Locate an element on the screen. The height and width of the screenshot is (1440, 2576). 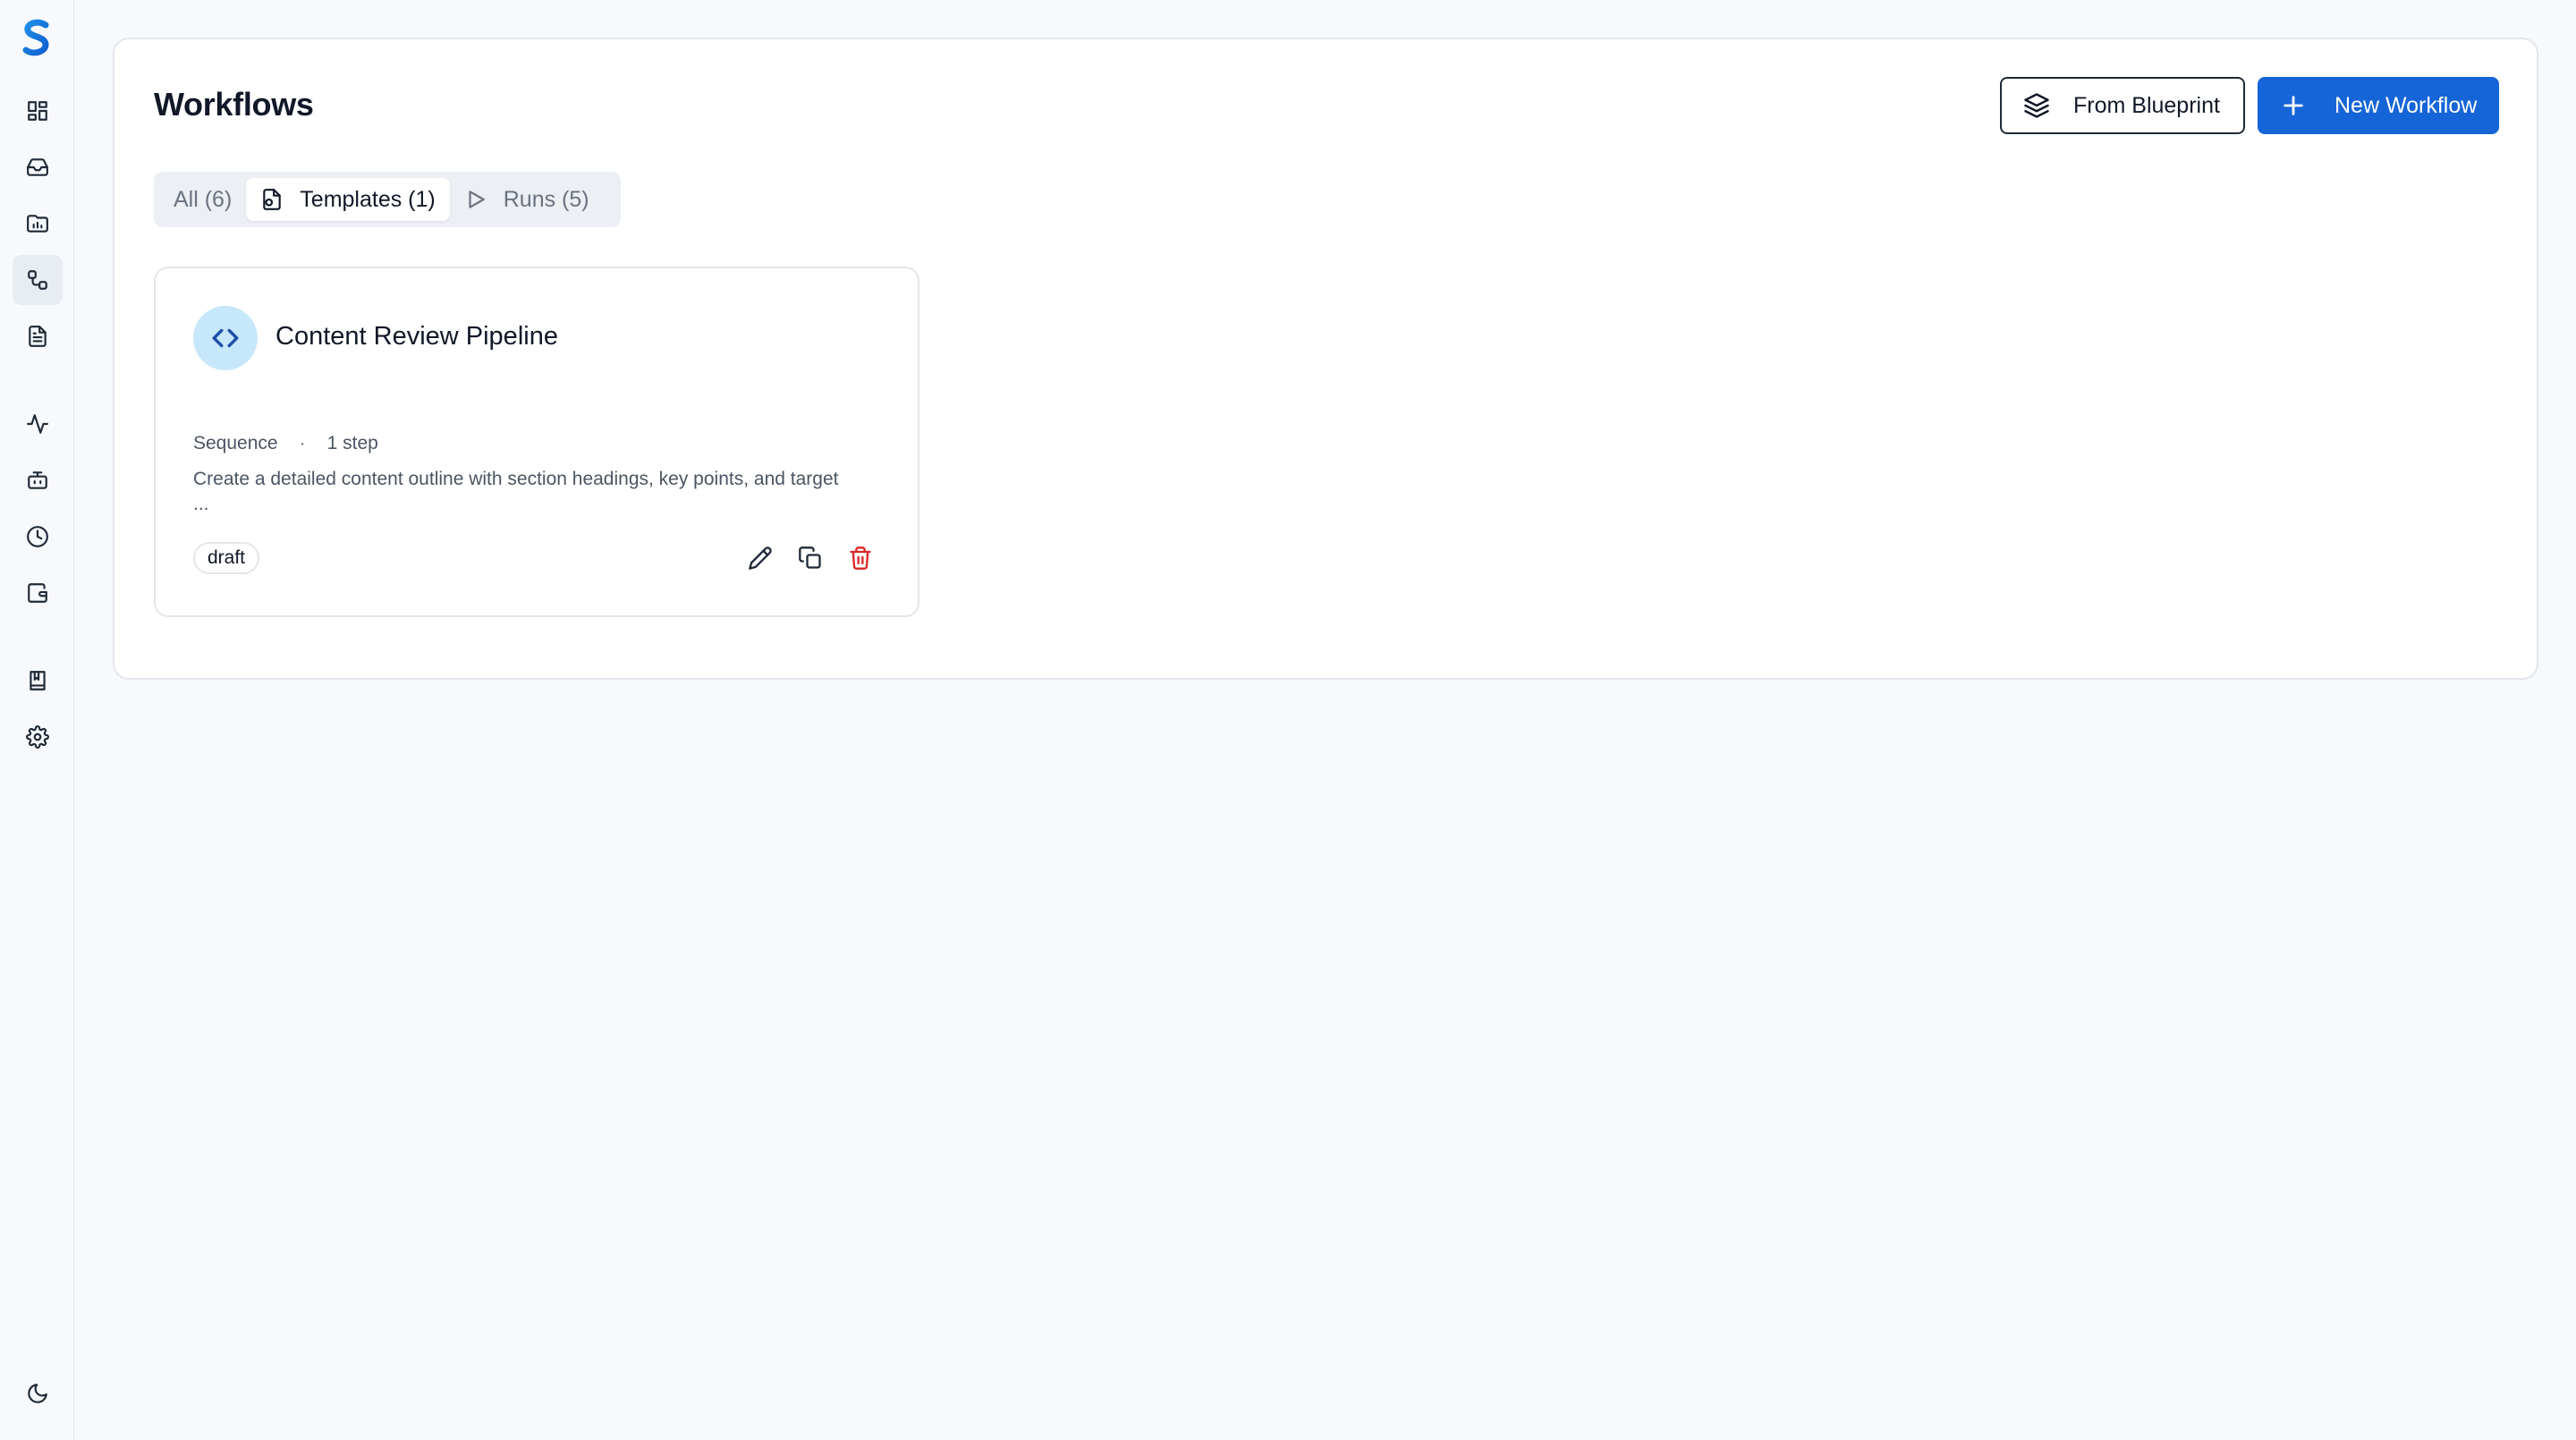
moon-icon is located at coordinates (37, 1393).